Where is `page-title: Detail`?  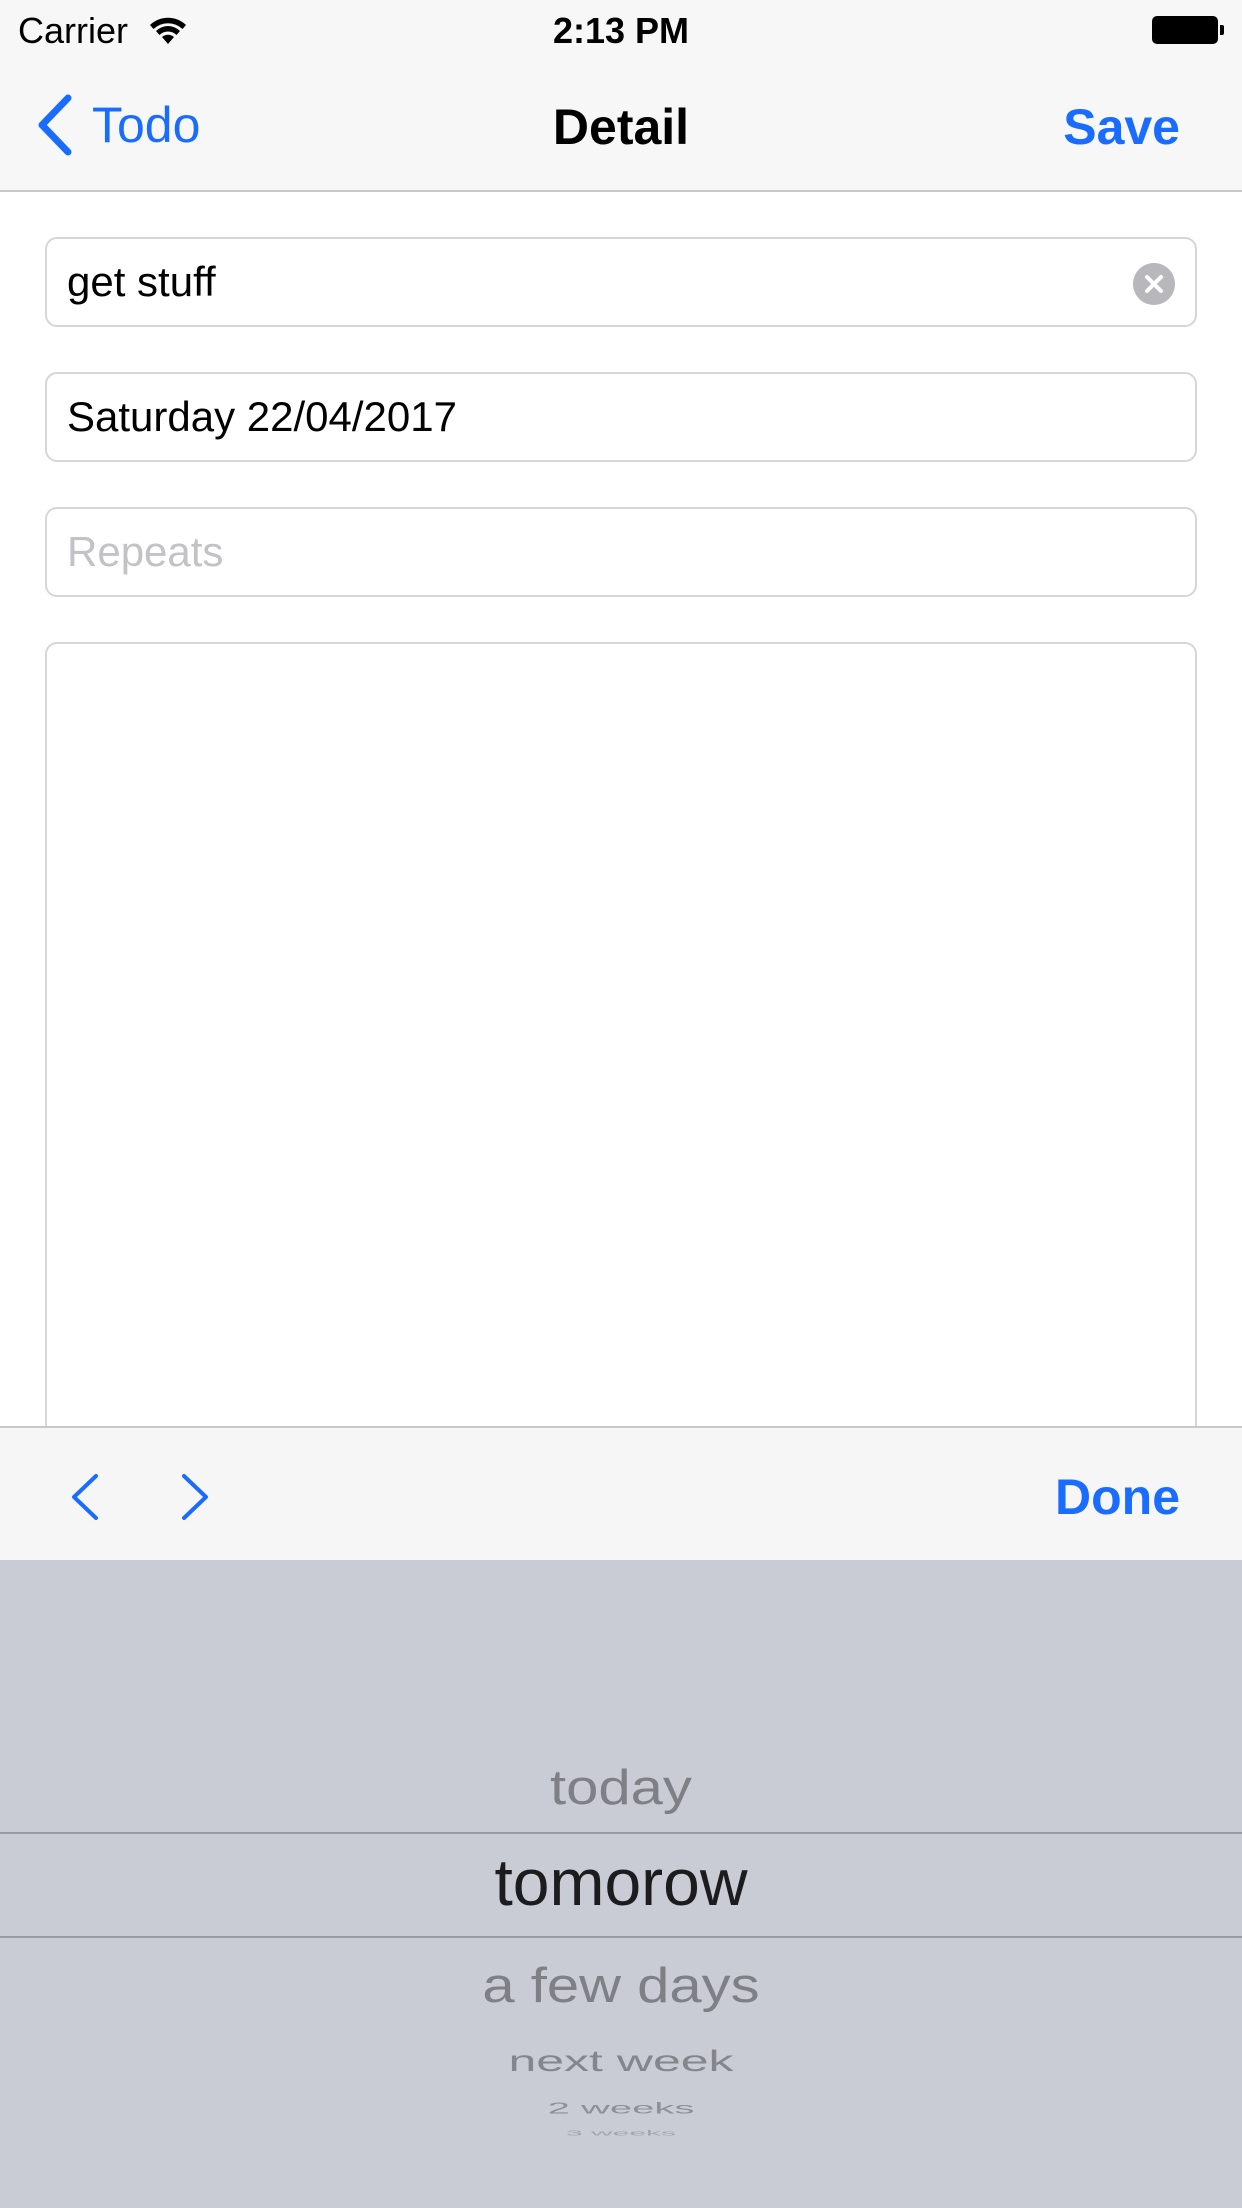 page-title: Detail is located at coordinates (621, 127).